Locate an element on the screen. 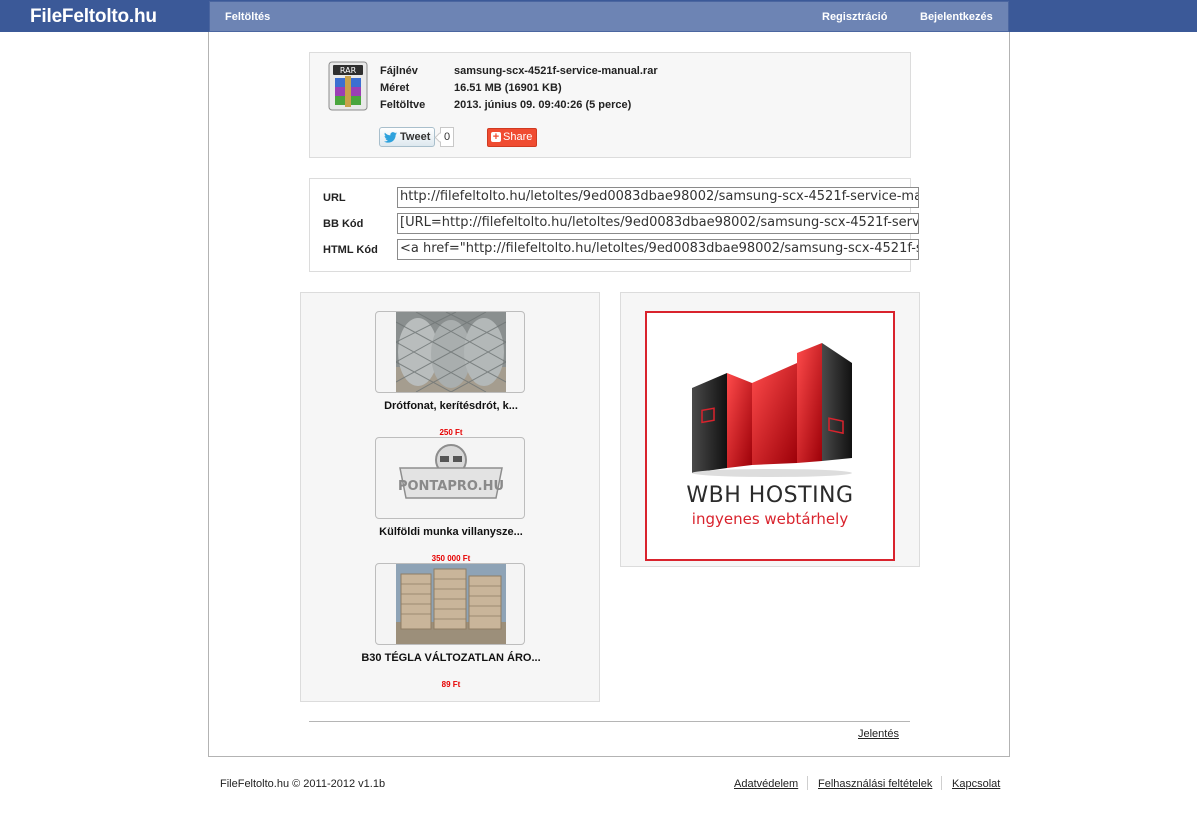 The width and height of the screenshot is (1197, 815). file-name-label: Fájlnév is located at coordinates (399, 71).